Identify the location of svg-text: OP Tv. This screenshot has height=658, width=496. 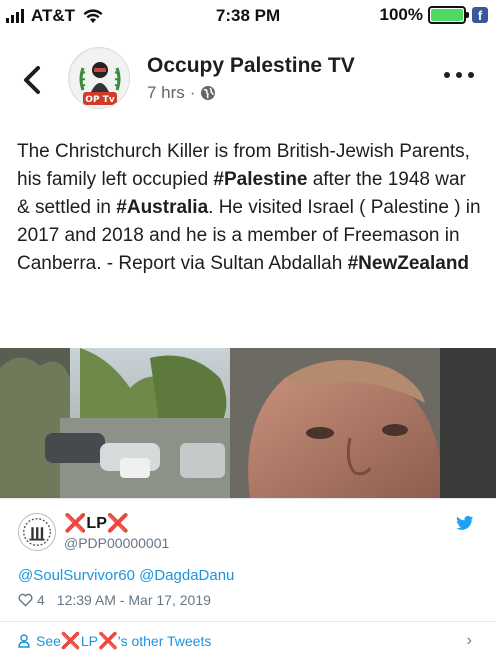
(100, 100).